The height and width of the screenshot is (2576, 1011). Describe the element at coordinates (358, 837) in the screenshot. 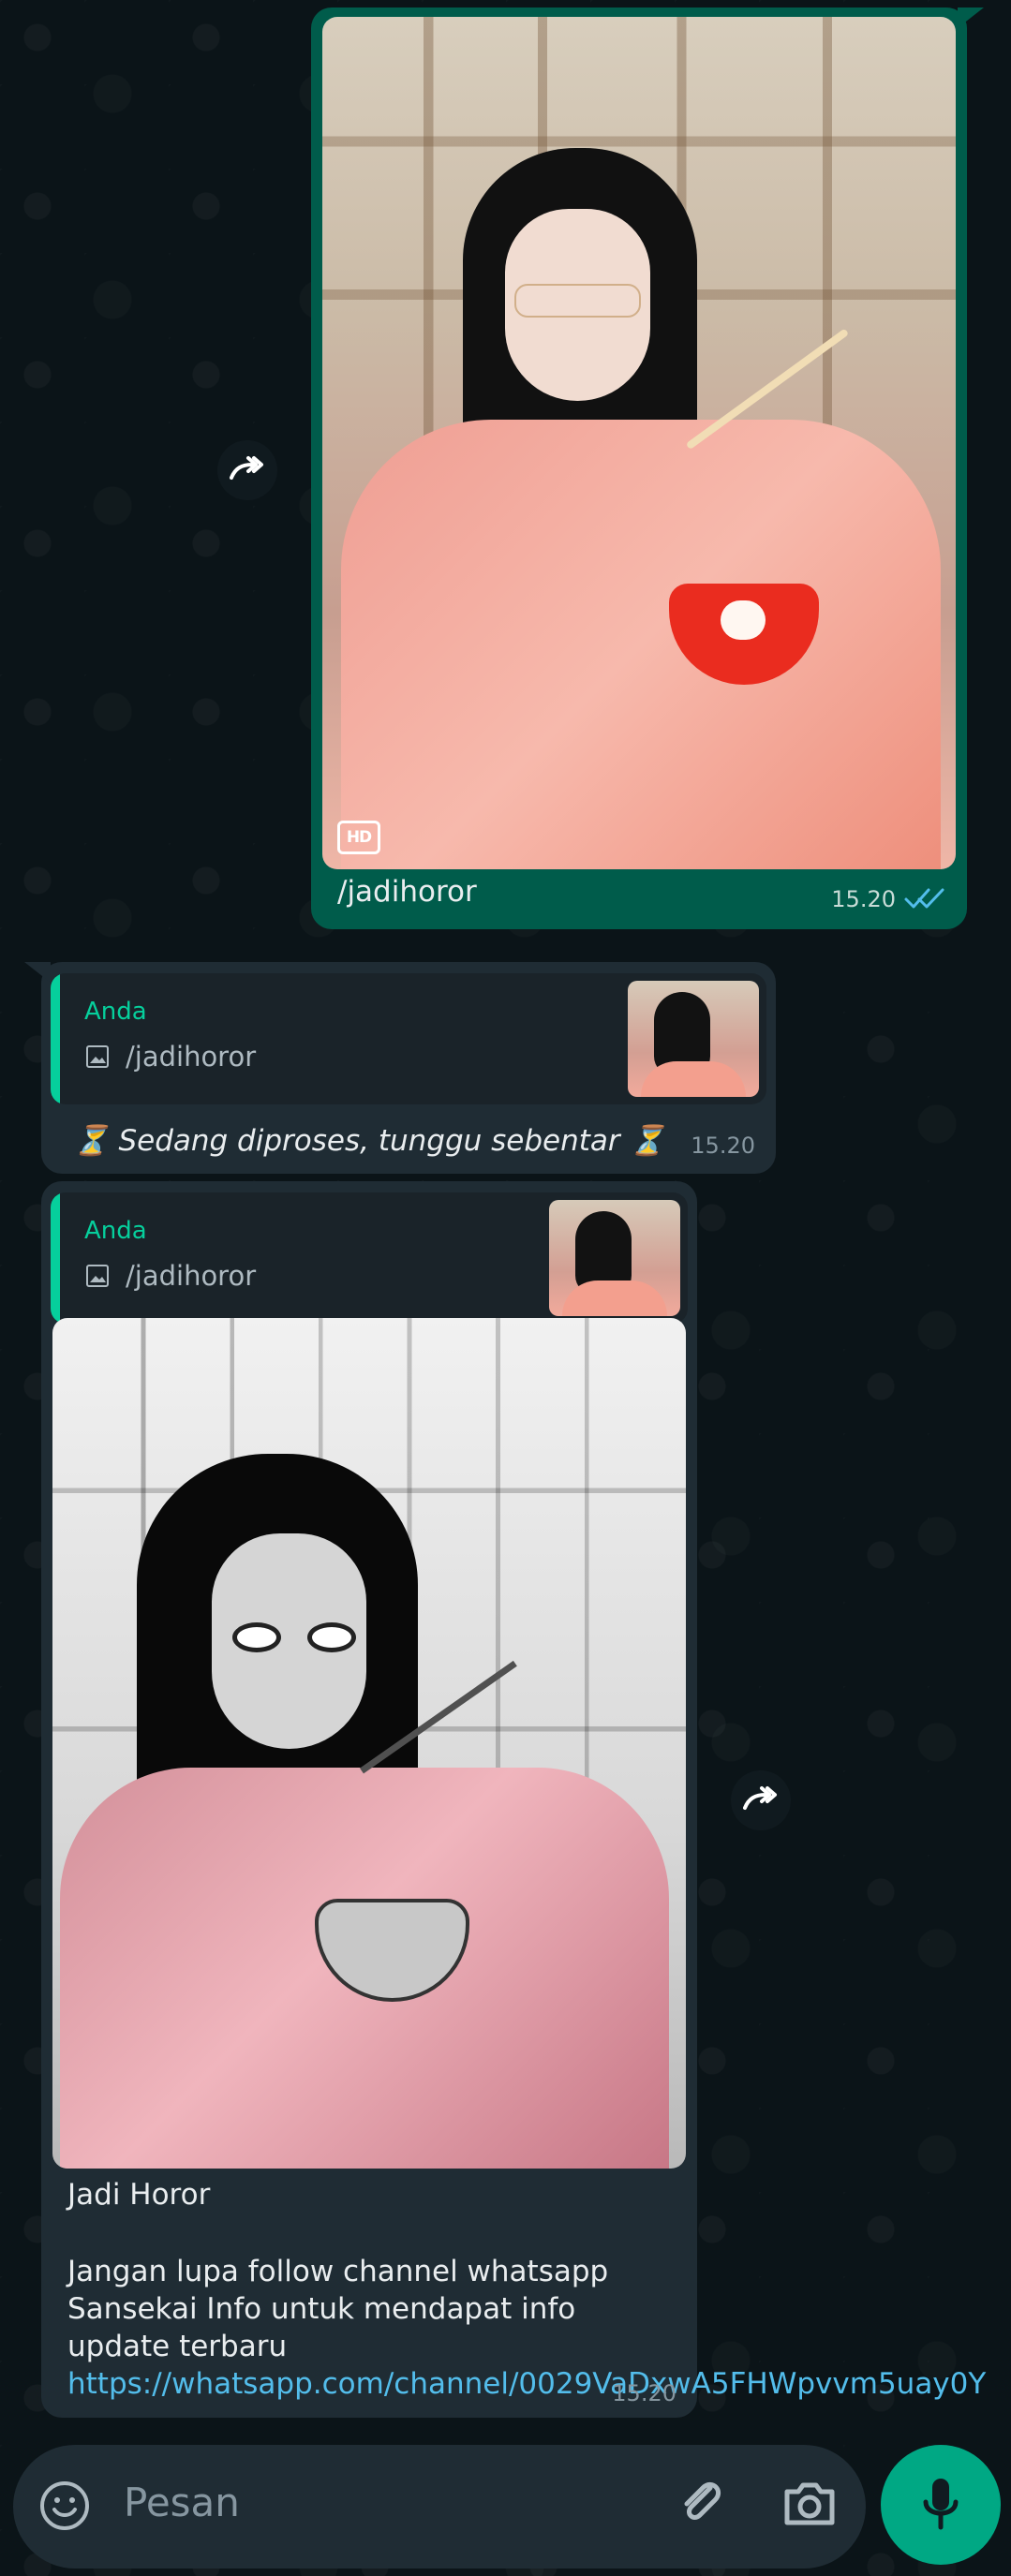

I see `hd-badge: HD` at that location.